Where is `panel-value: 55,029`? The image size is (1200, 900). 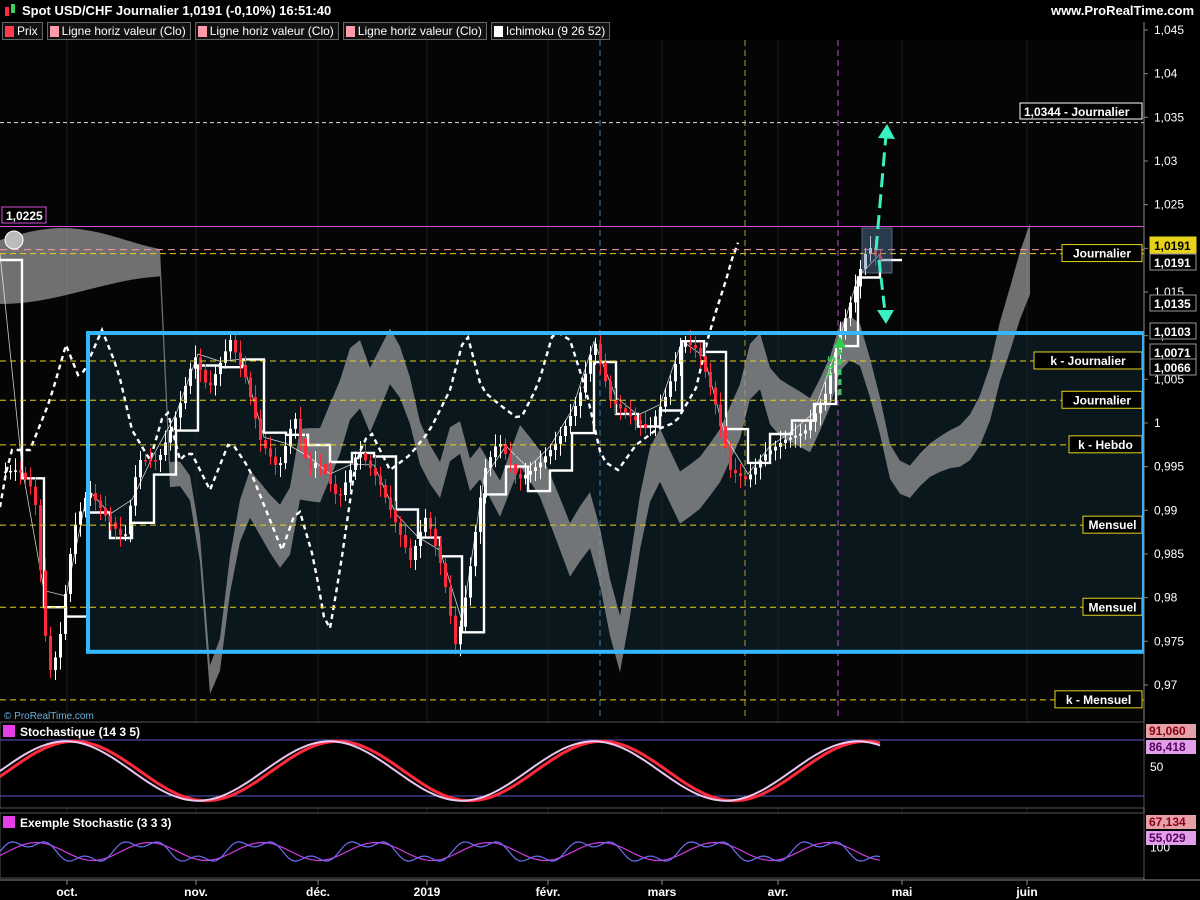 panel-value: 55,029 is located at coordinates (1167, 838).